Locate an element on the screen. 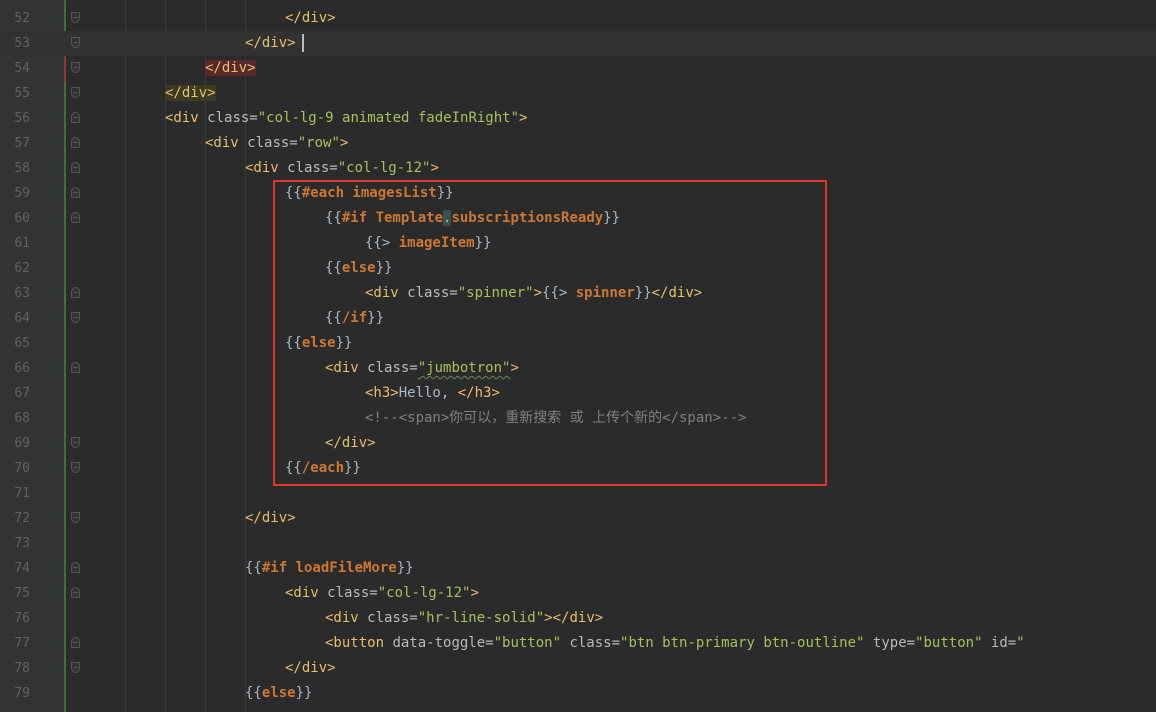 This screenshot has height=712, width=1156. text-caret is located at coordinates (303, 43).